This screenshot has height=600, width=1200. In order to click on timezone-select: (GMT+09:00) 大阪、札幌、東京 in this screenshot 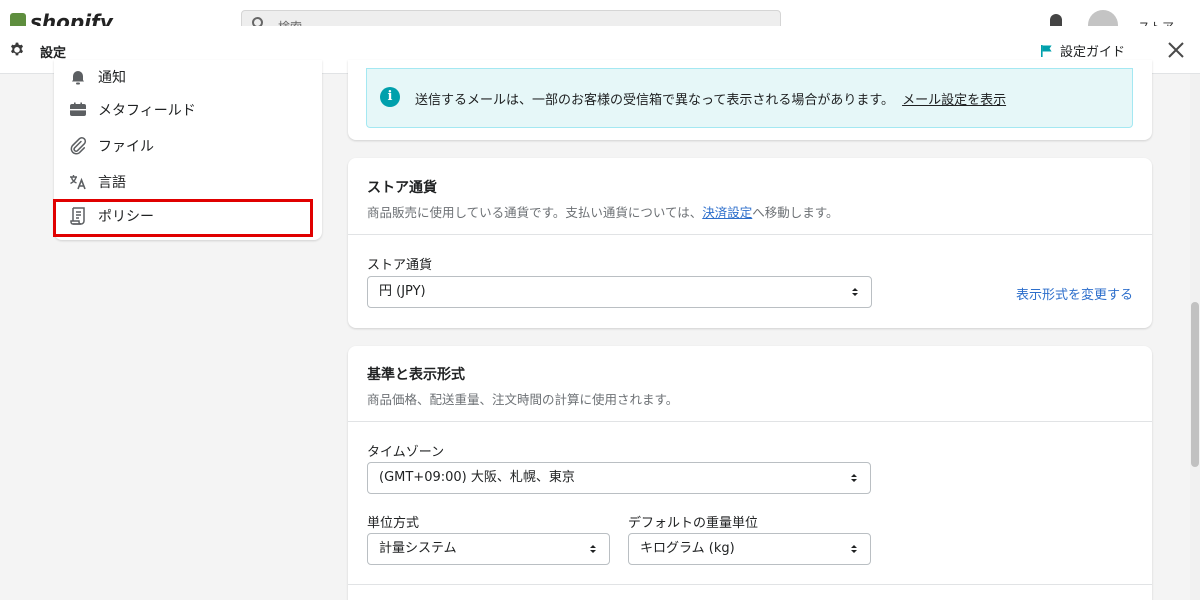, I will do `click(619, 478)`.